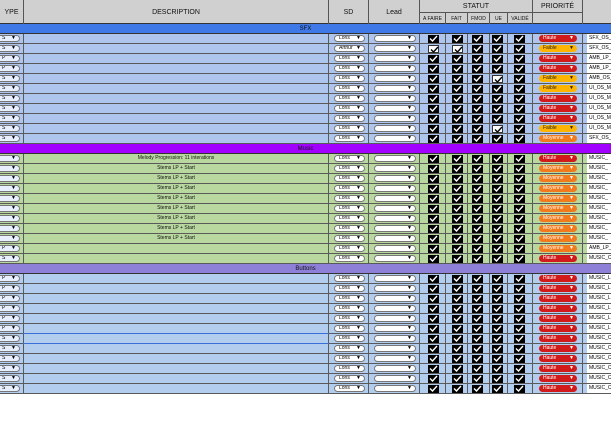  I want to click on asset-code-cell: MUSIC_C, so click(599, 338).